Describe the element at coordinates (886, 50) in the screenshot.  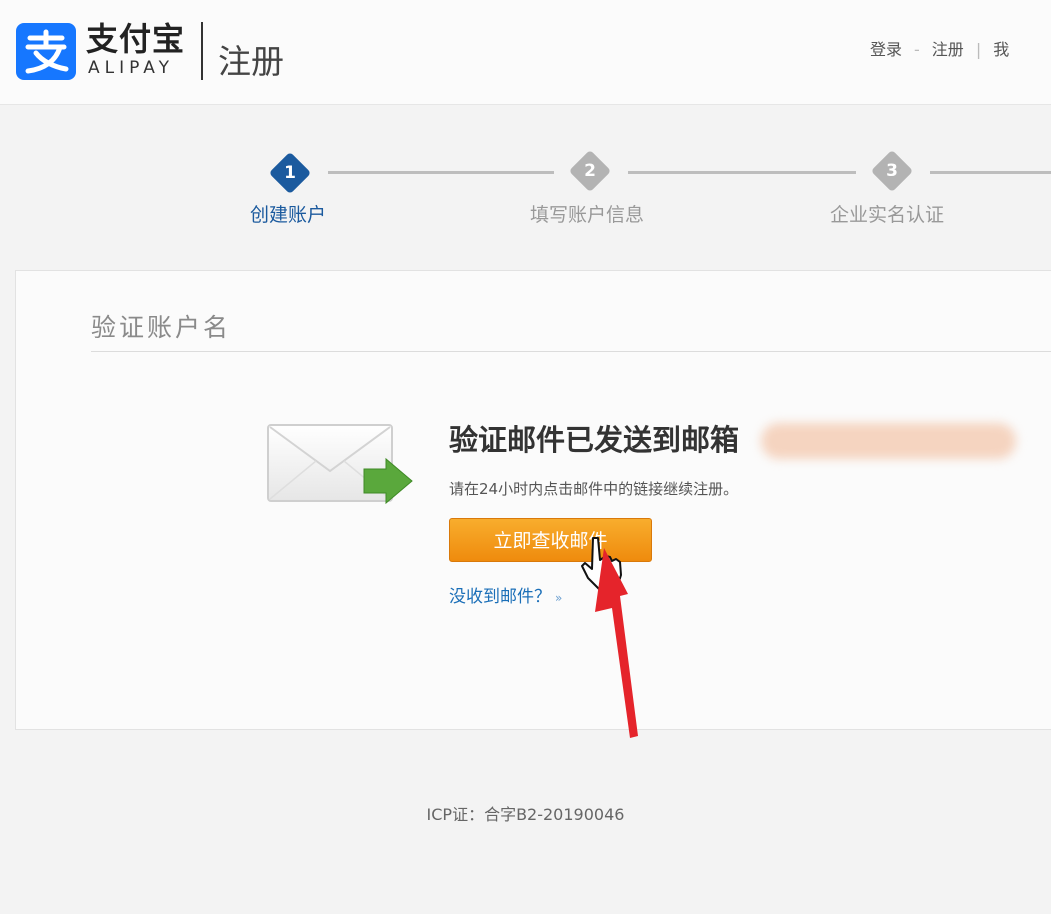
I see `login-link: 登录` at that location.